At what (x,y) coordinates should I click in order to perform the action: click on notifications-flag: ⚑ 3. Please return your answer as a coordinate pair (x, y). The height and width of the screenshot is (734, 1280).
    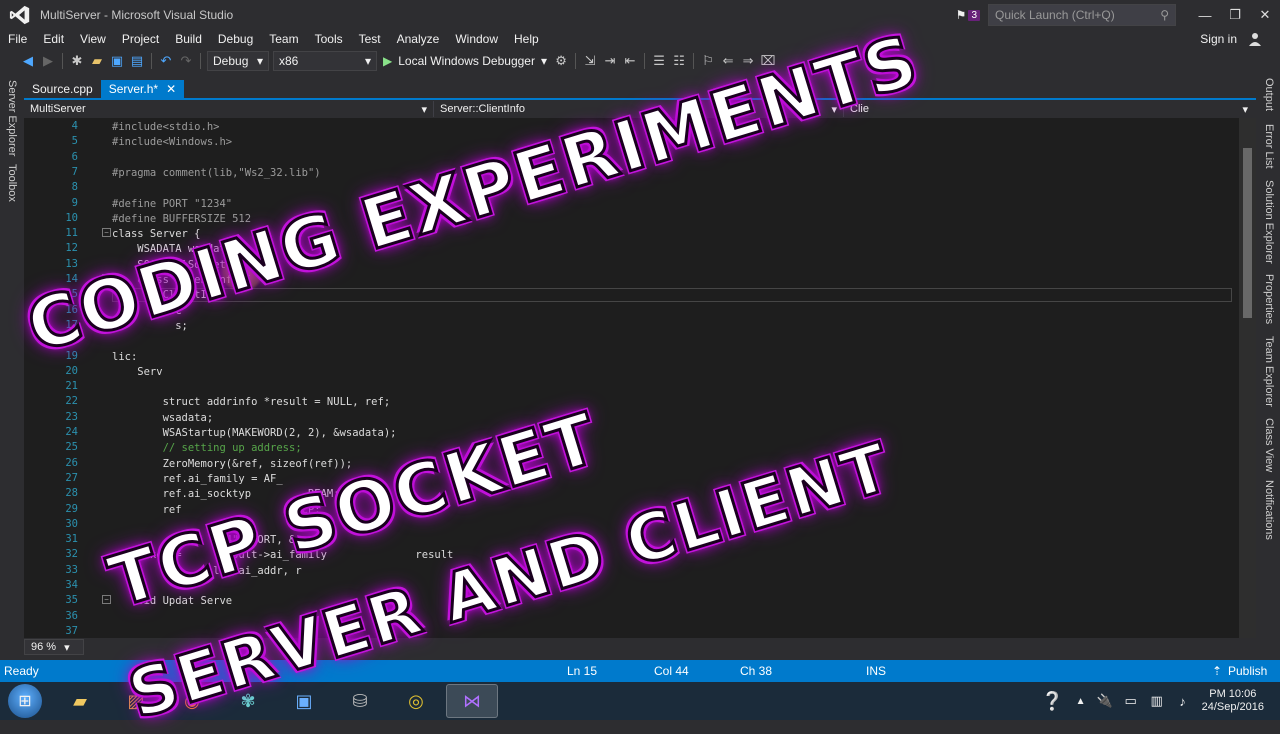
    Looking at the image, I should click on (968, 15).